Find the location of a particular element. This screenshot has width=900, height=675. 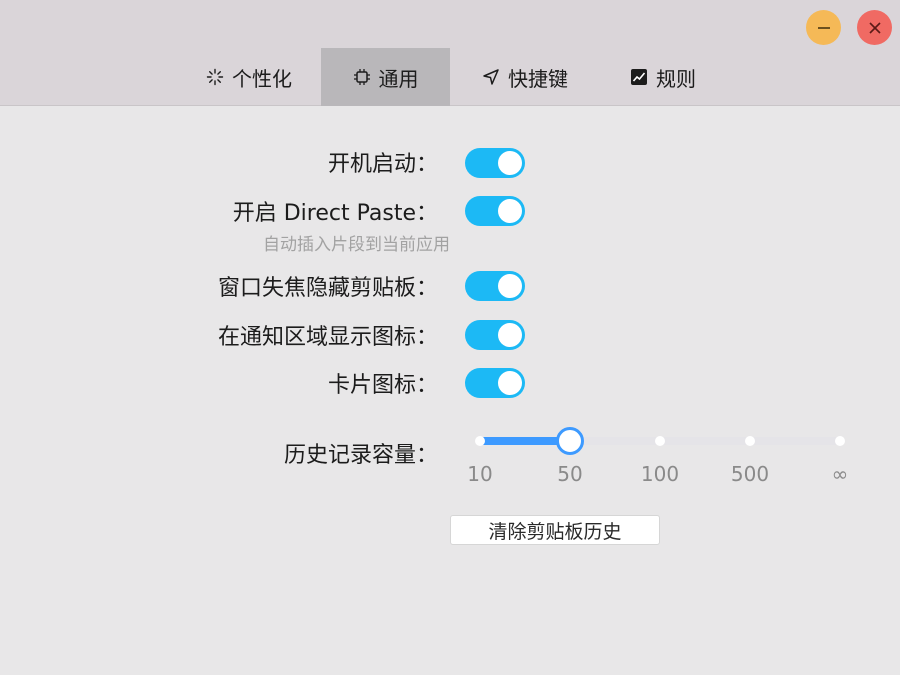

hide-on-blur-toggle is located at coordinates (495, 286).